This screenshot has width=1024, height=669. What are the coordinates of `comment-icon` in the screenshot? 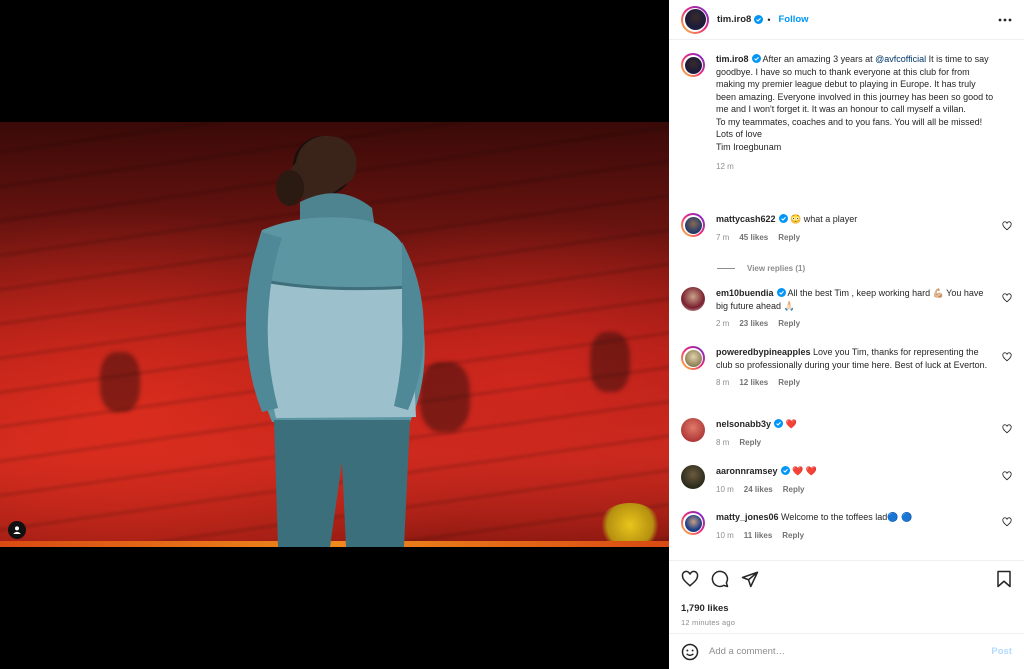 It's located at (720, 579).